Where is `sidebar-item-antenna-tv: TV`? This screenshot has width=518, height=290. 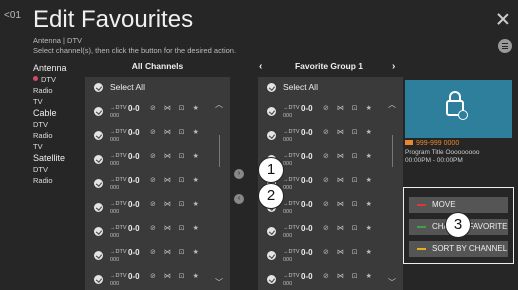
sidebar-item-antenna-tv: TV is located at coordinates (59, 101).